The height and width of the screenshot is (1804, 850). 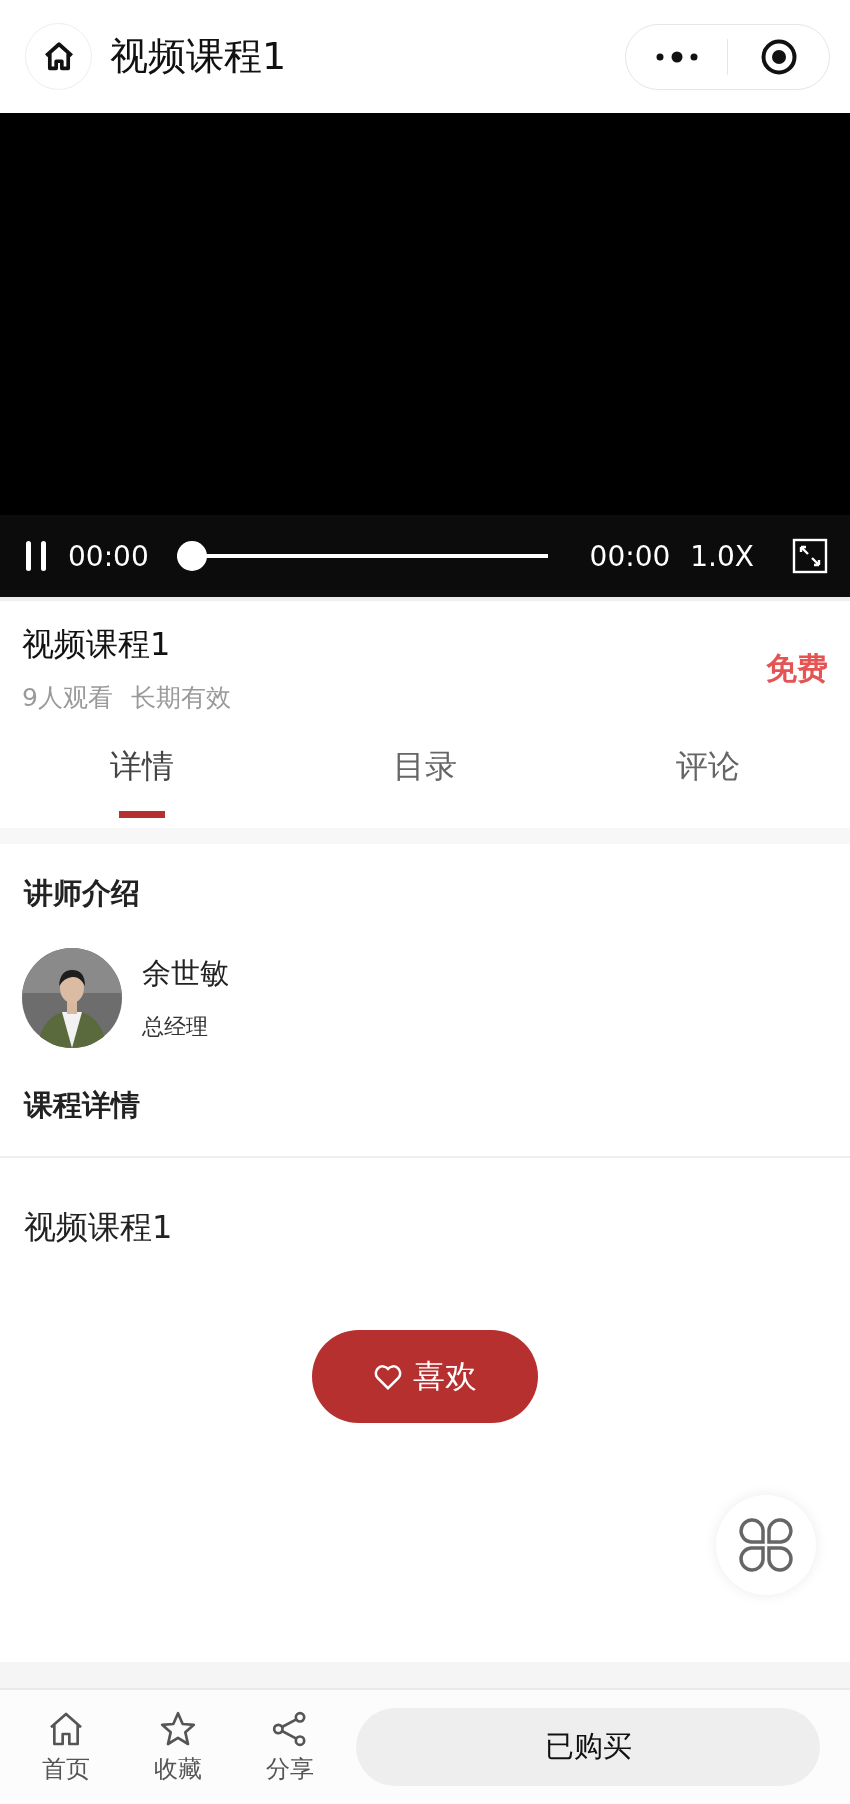 What do you see at coordinates (142, 781) in the screenshot?
I see `tab: 详情` at bounding box center [142, 781].